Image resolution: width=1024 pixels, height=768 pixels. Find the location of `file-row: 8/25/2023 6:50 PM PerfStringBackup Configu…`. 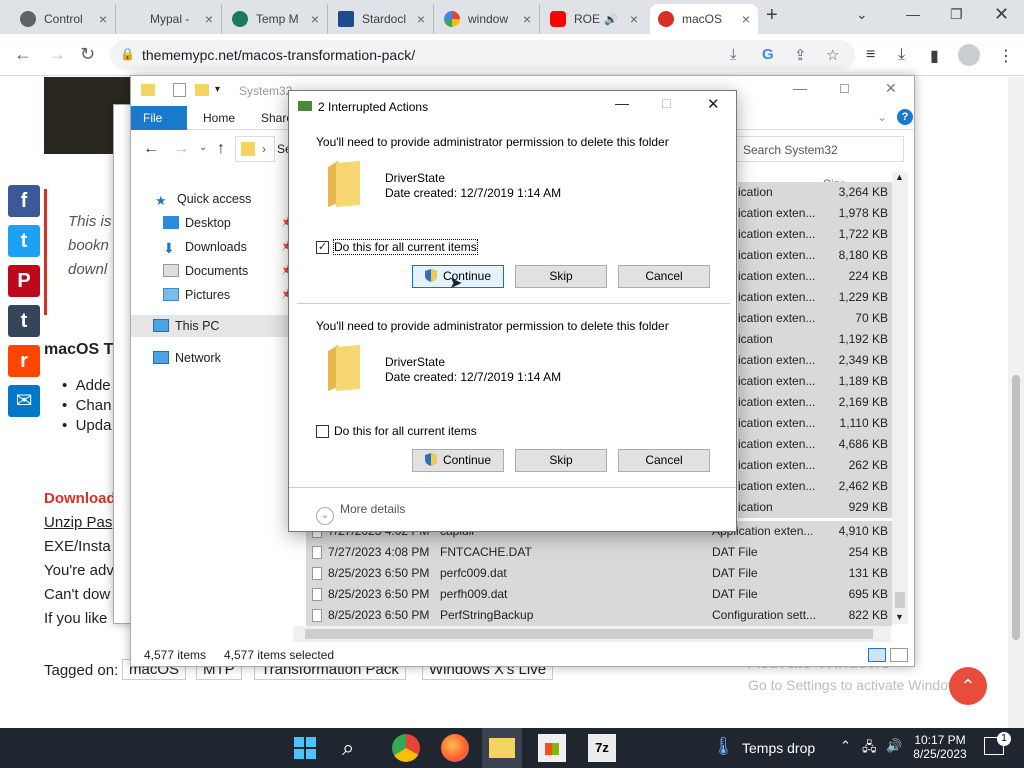

file-row: 8/25/2023 6:50 PM PerfStringBackup Configu… is located at coordinates (599, 615).